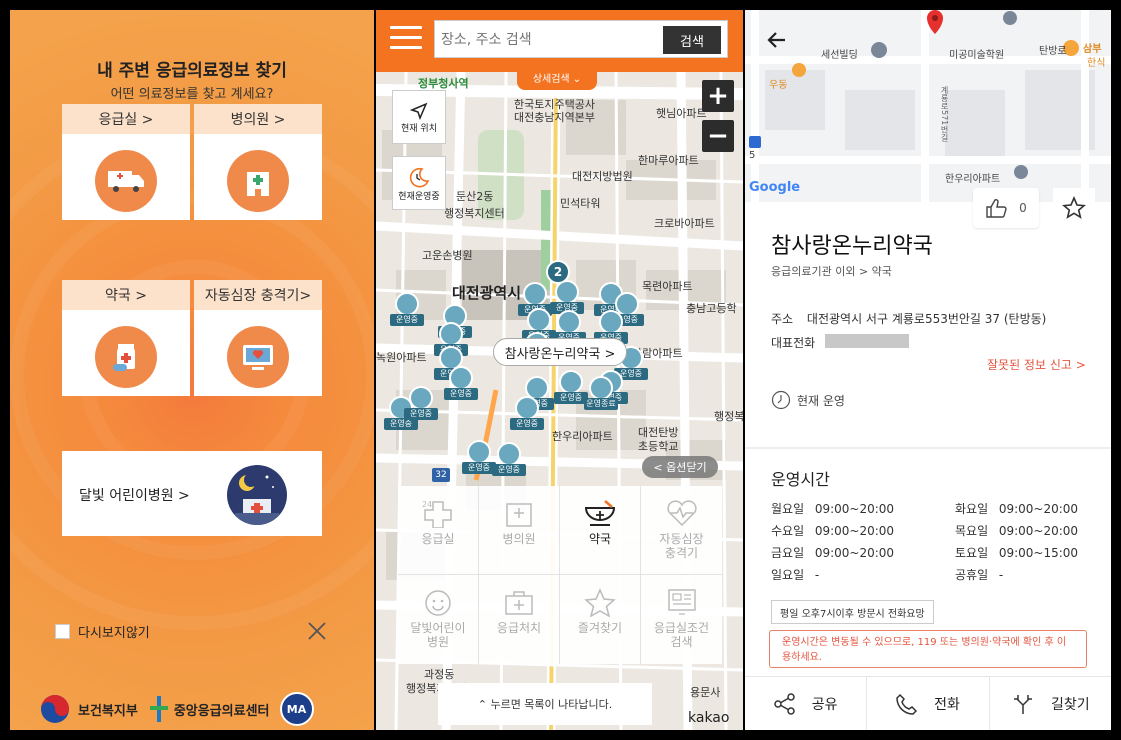 Image resolution: width=1121 pixels, height=740 pixels. I want to click on map-label: 한마루아파트, so click(668, 160).